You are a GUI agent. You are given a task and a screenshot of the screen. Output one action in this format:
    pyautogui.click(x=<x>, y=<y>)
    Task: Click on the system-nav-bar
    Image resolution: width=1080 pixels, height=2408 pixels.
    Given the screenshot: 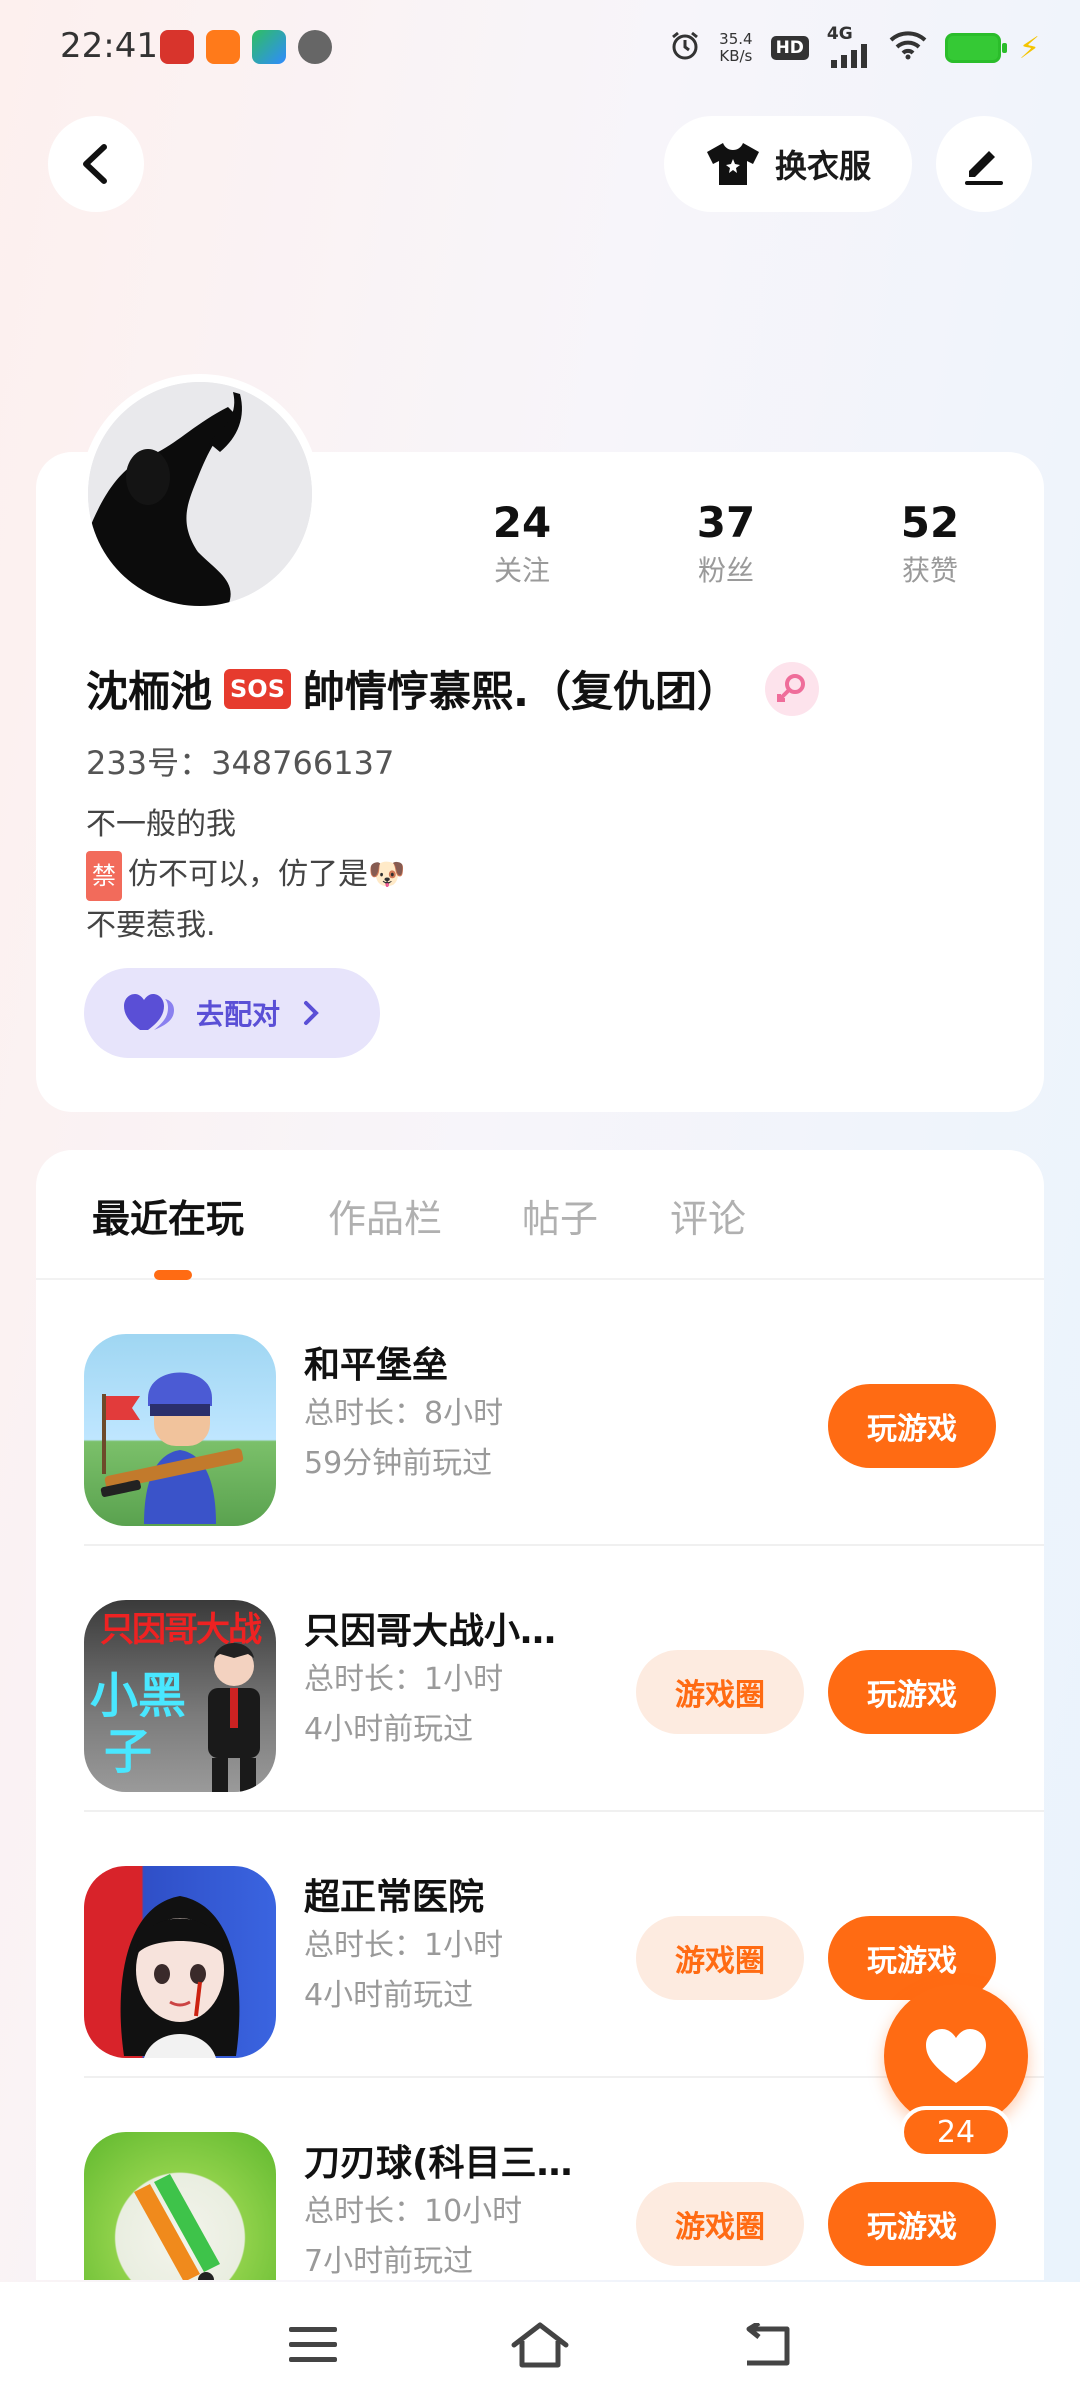 What is the action you would take?
    pyautogui.click(x=540, y=2345)
    